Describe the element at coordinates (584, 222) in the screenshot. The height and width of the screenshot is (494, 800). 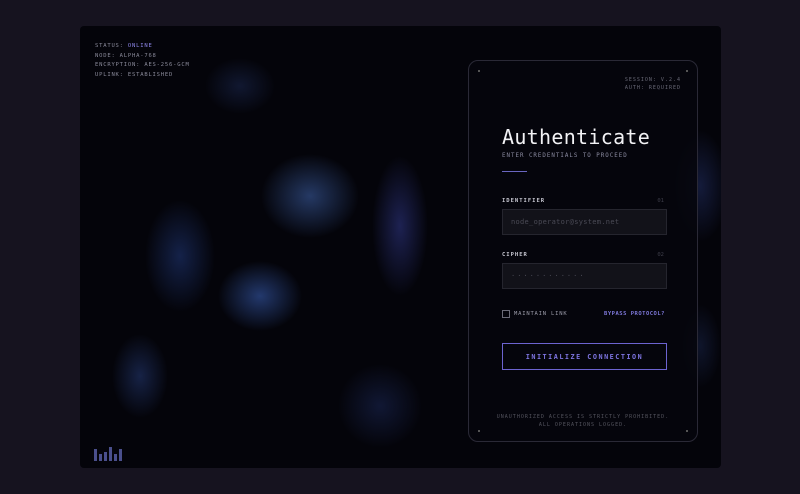
I see `identifier-input: node_operator@system.net` at that location.